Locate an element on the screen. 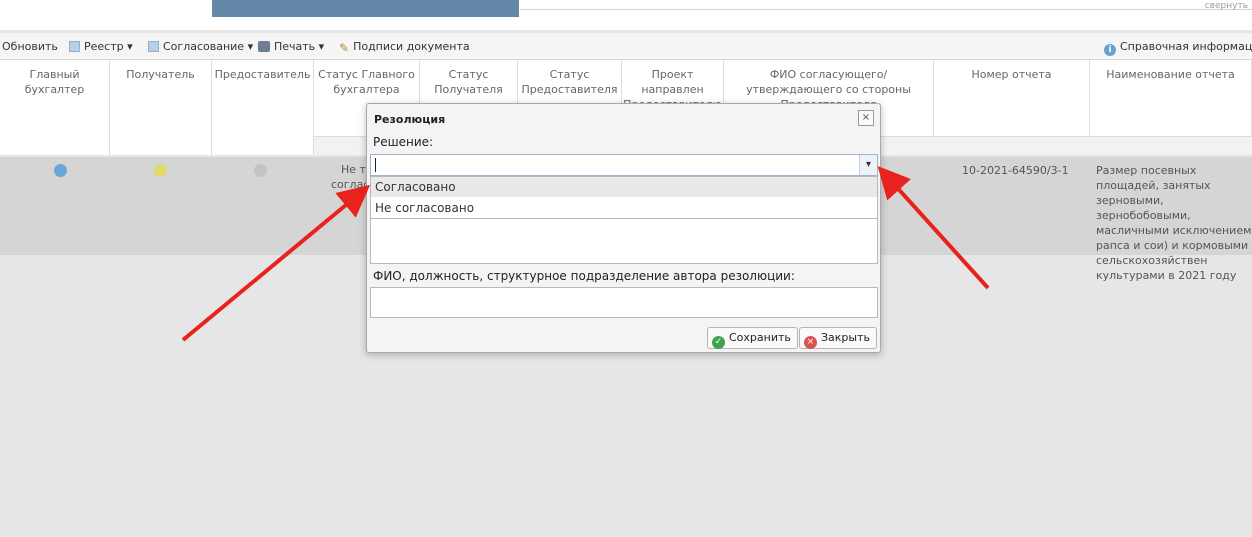  col-header-recipient: Получатель is located at coordinates (161, 107).